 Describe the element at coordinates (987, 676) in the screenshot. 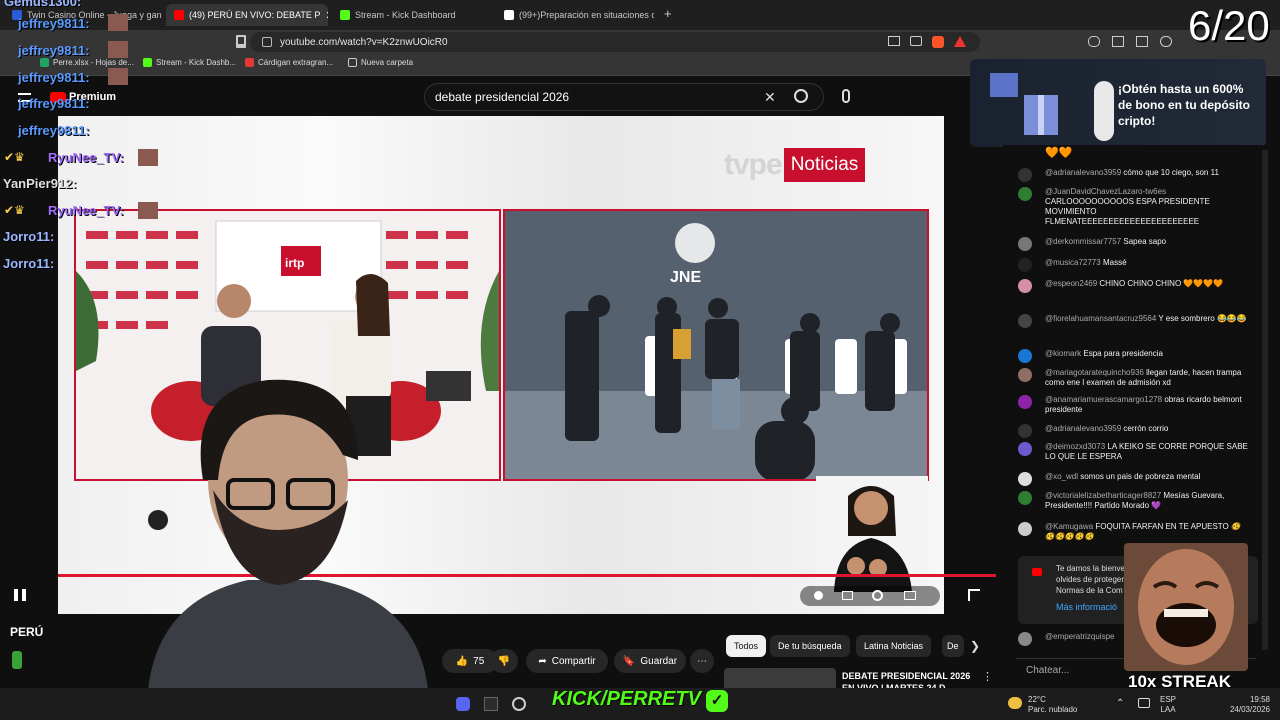

I see `related-more-icon: ⋮` at that location.